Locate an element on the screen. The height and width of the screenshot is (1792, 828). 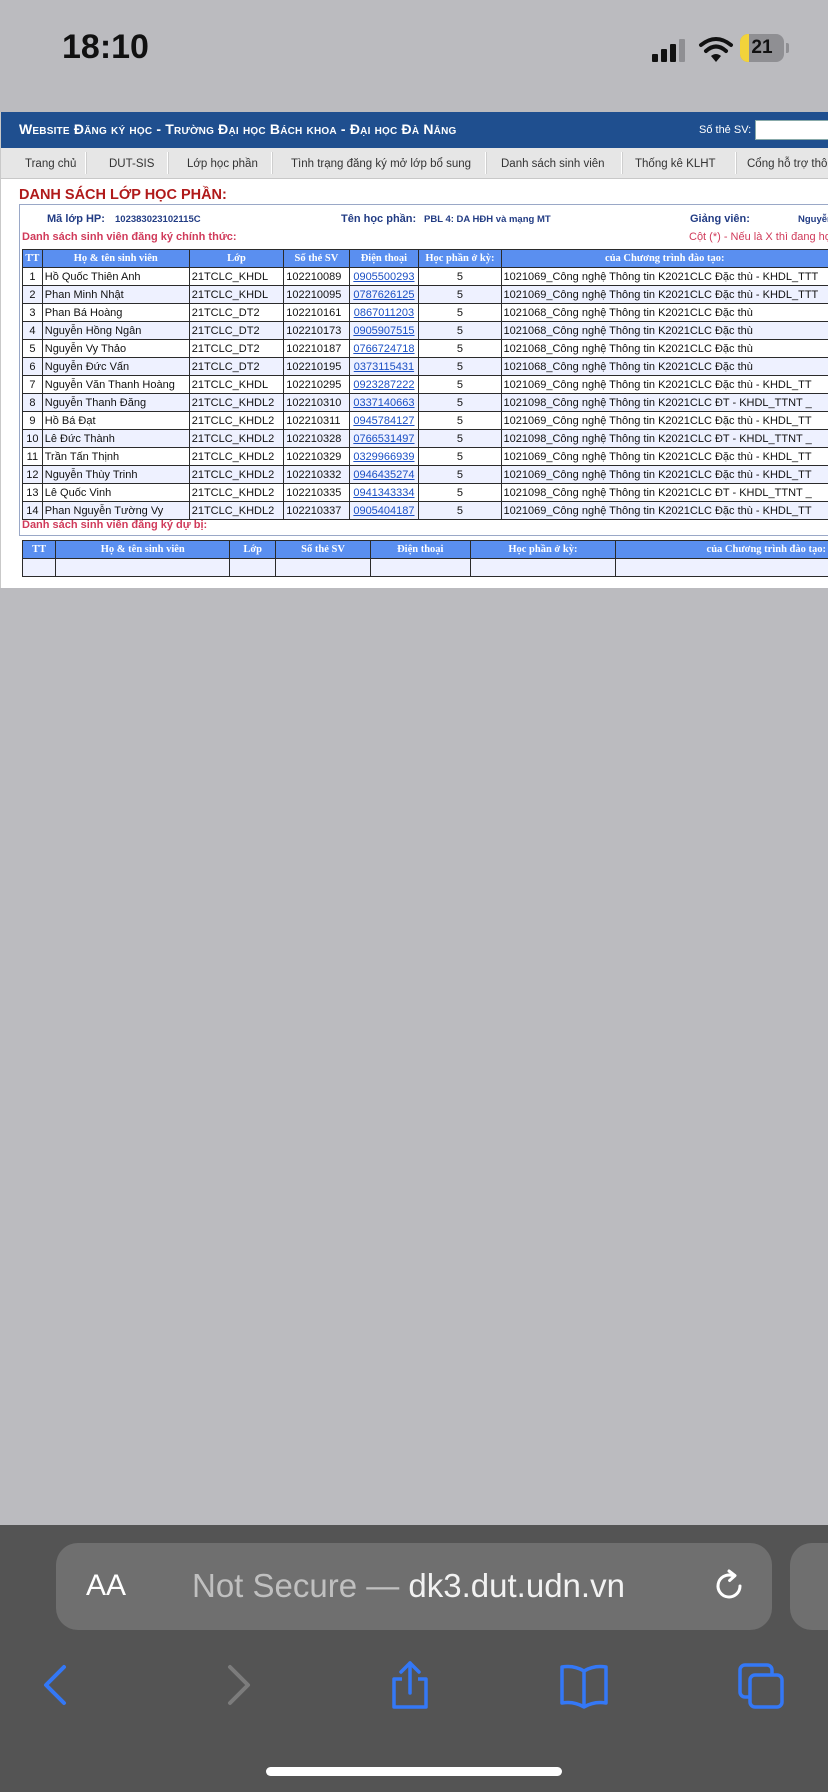
nav-item-home: Trang chủ is located at coordinates (50, 164).